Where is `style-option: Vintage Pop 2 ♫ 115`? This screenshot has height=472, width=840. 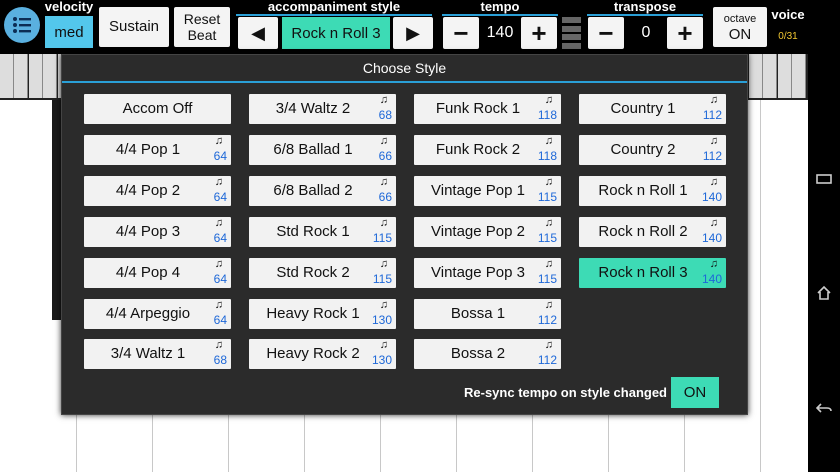
style-option: Vintage Pop 2 ♫ 115 is located at coordinates (487, 232).